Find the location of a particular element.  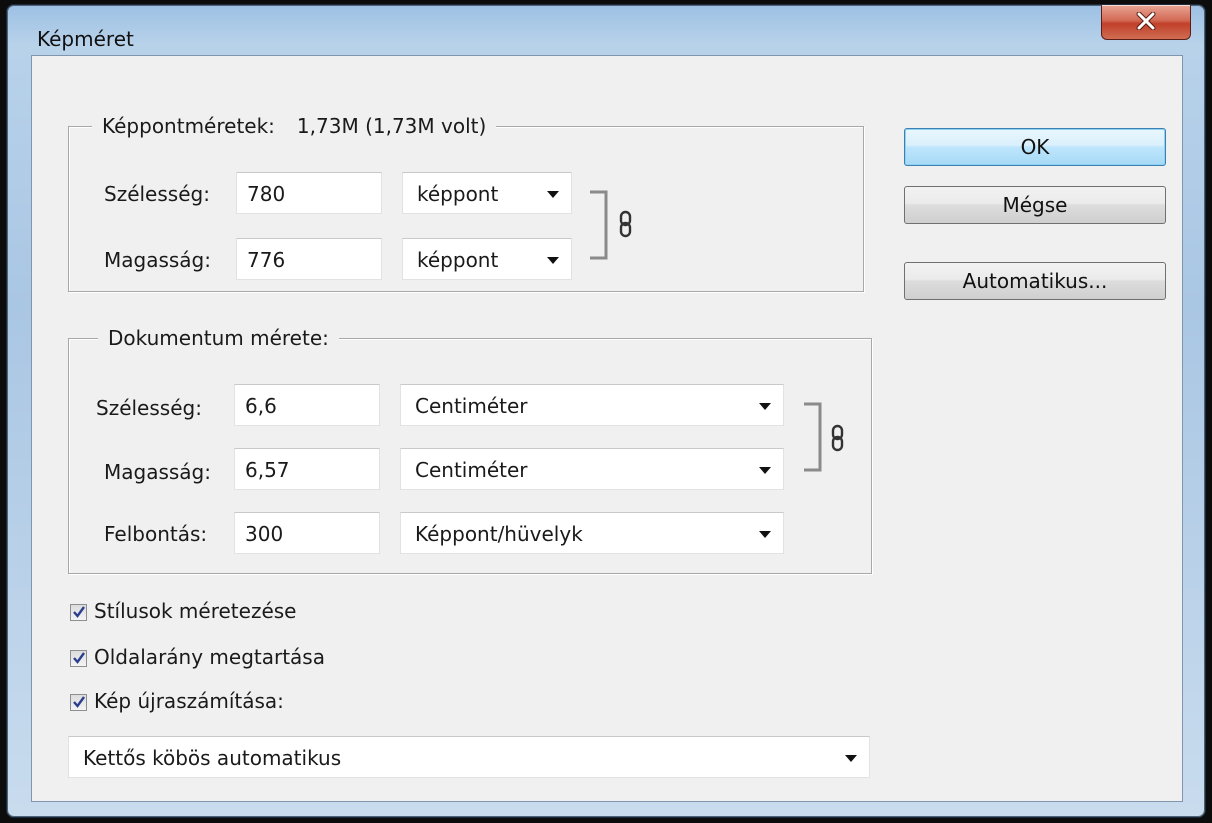

resample-checkbox is located at coordinates (78, 702).